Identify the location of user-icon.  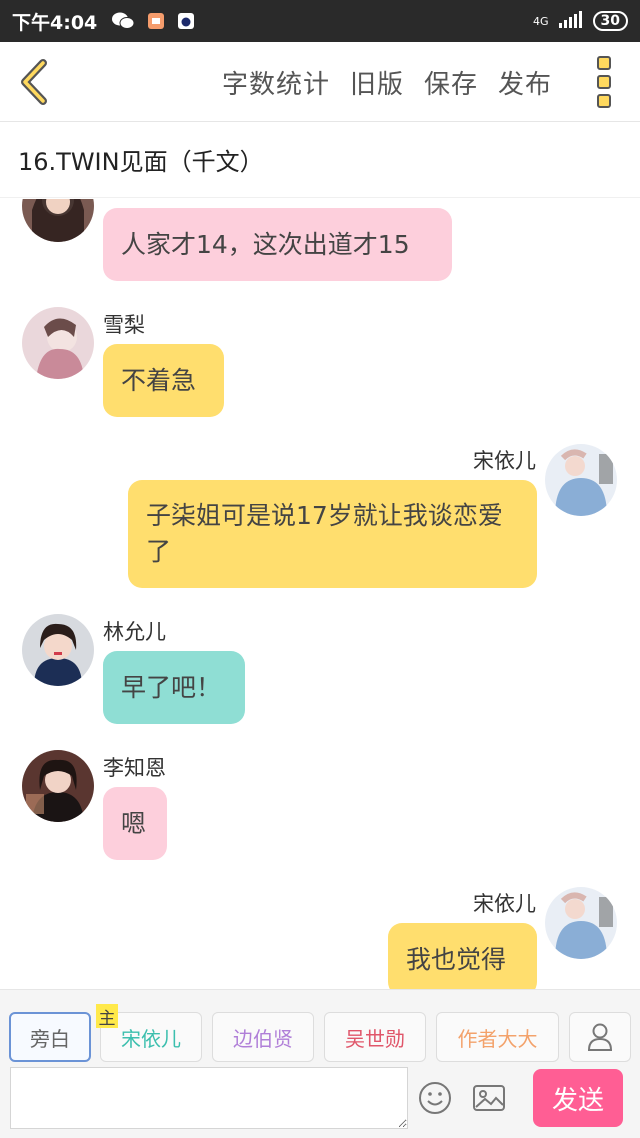
(600, 1037).